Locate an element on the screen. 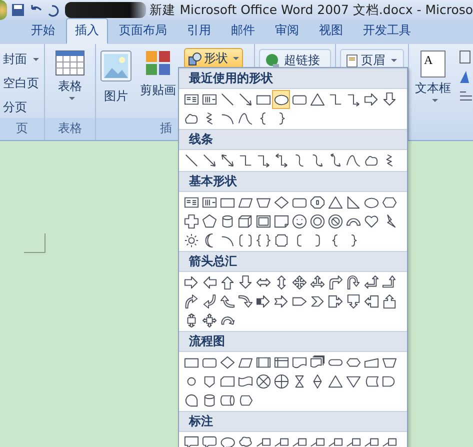 The height and width of the screenshot is (447, 473). section-header: 线条 is located at coordinates (293, 139).